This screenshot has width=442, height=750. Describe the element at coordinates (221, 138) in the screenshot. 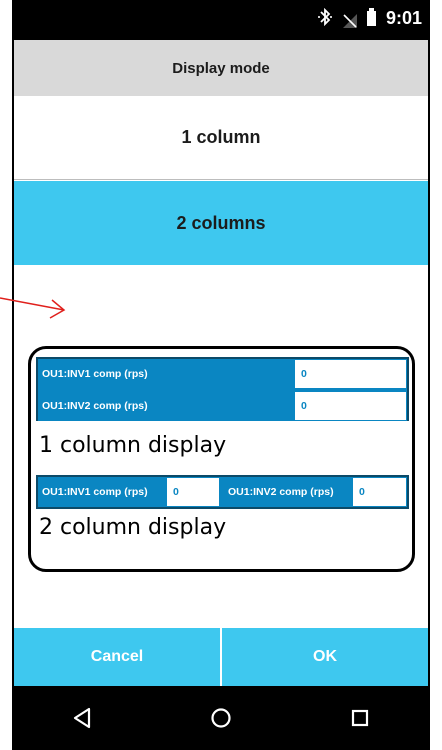

I see `option-1-column: 1 column` at that location.